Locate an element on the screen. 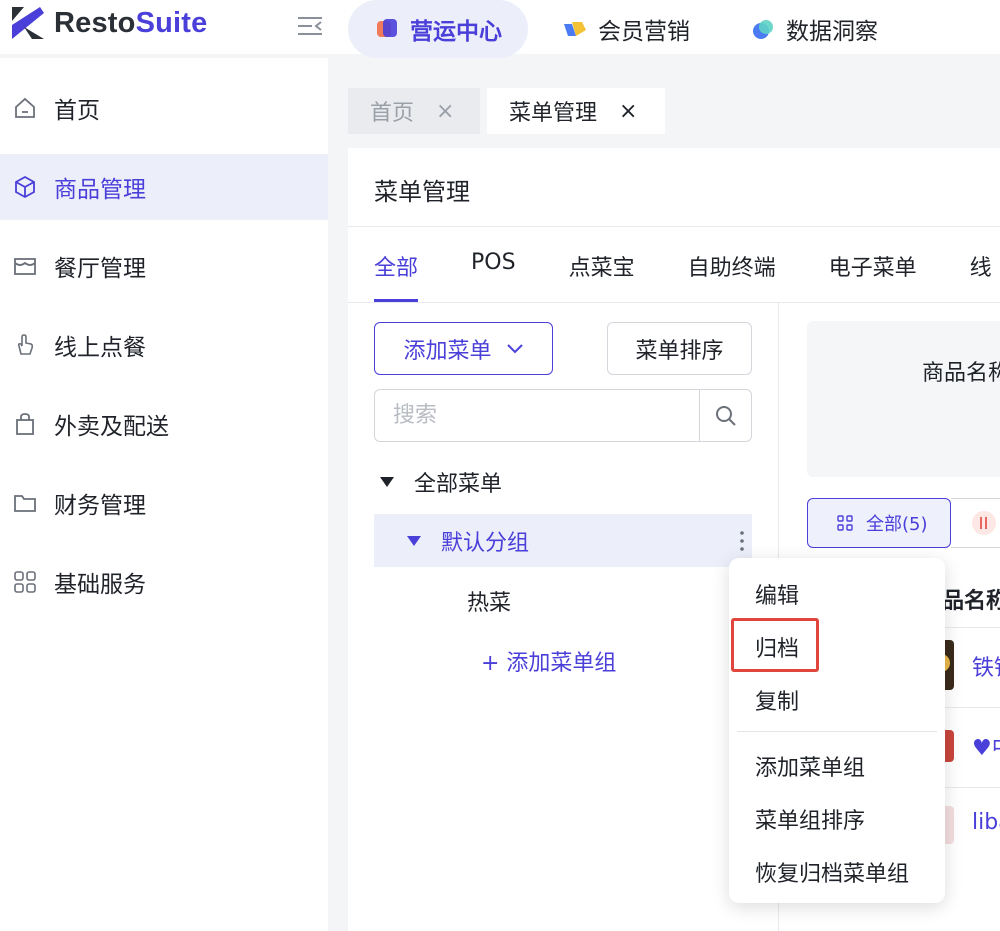 This screenshot has height=931, width=1000. brand-logo-icon is located at coordinates (28, 23).